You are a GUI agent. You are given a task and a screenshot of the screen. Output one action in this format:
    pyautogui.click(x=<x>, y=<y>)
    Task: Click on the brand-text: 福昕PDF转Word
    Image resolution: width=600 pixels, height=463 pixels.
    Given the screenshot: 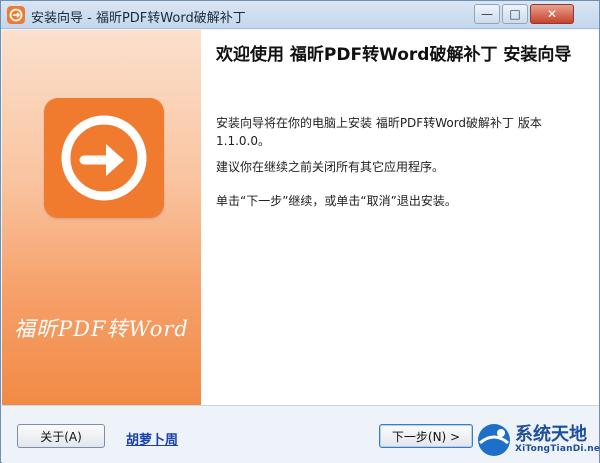 What is the action you would take?
    pyautogui.click(x=101, y=329)
    